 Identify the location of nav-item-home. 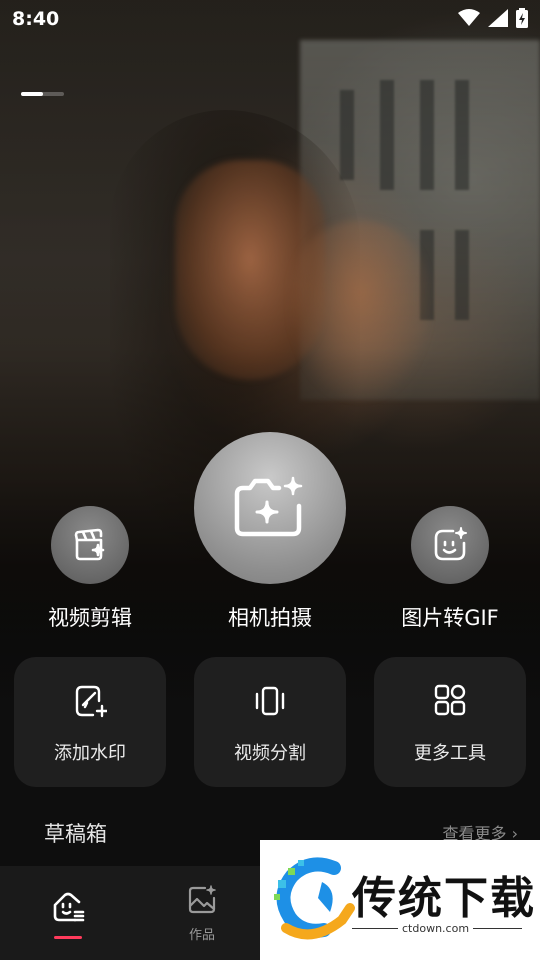
(68, 914).